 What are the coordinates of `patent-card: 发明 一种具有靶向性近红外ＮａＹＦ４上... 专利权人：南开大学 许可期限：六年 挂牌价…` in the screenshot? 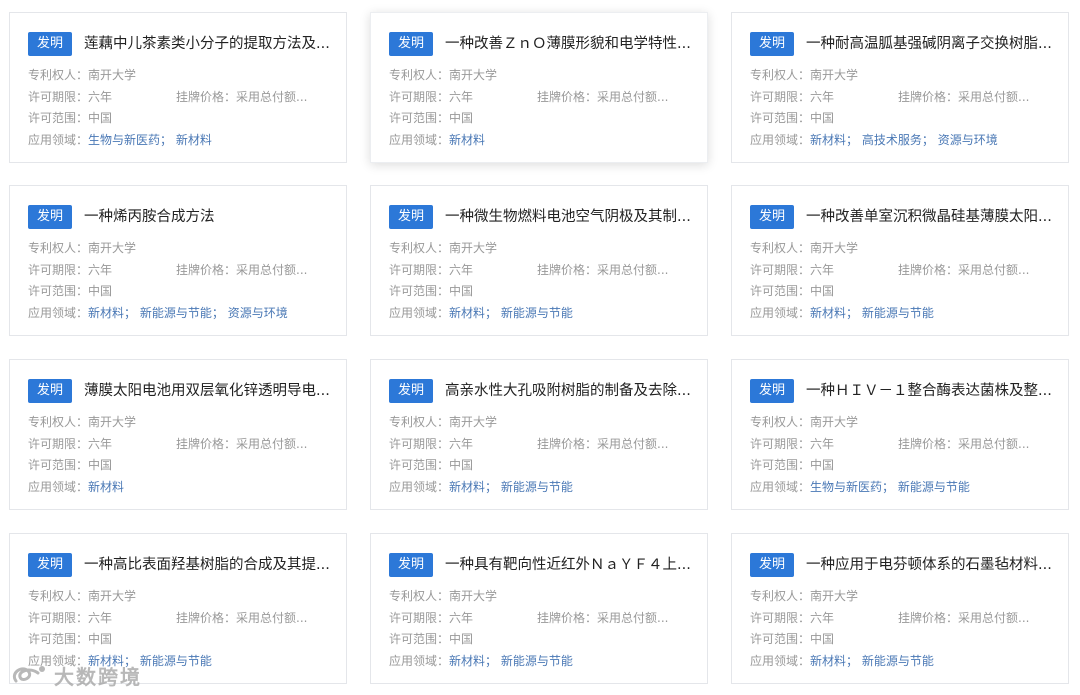 It's located at (539, 608).